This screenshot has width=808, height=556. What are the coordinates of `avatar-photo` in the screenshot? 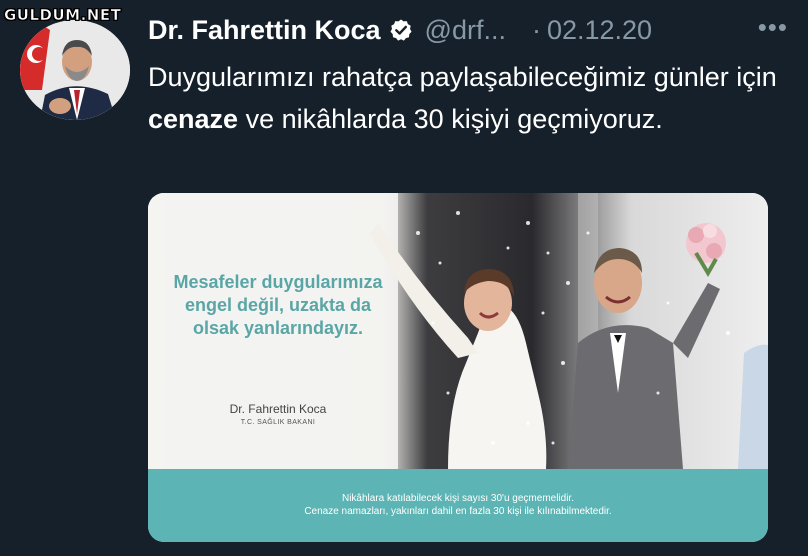 It's located at (75, 70).